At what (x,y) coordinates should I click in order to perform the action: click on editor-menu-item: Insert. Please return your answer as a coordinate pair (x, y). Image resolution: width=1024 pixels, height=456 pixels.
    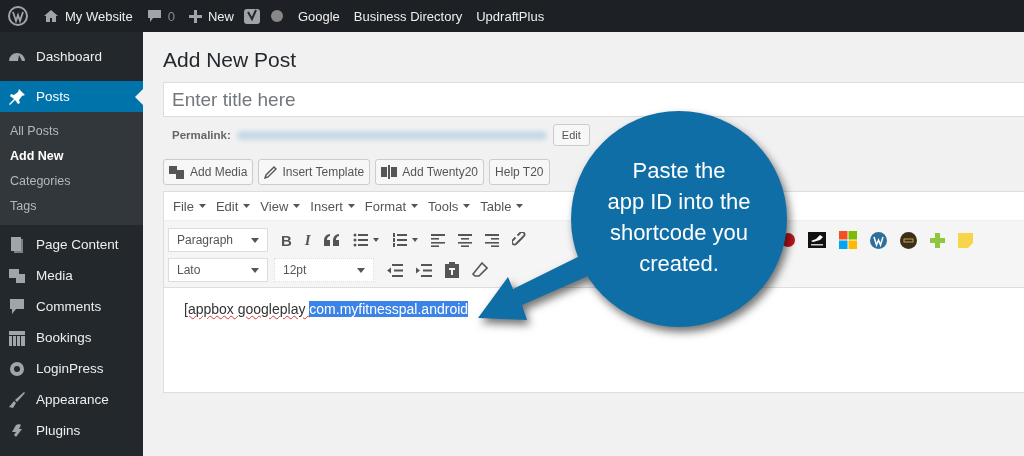
    Looking at the image, I should click on (332, 206).